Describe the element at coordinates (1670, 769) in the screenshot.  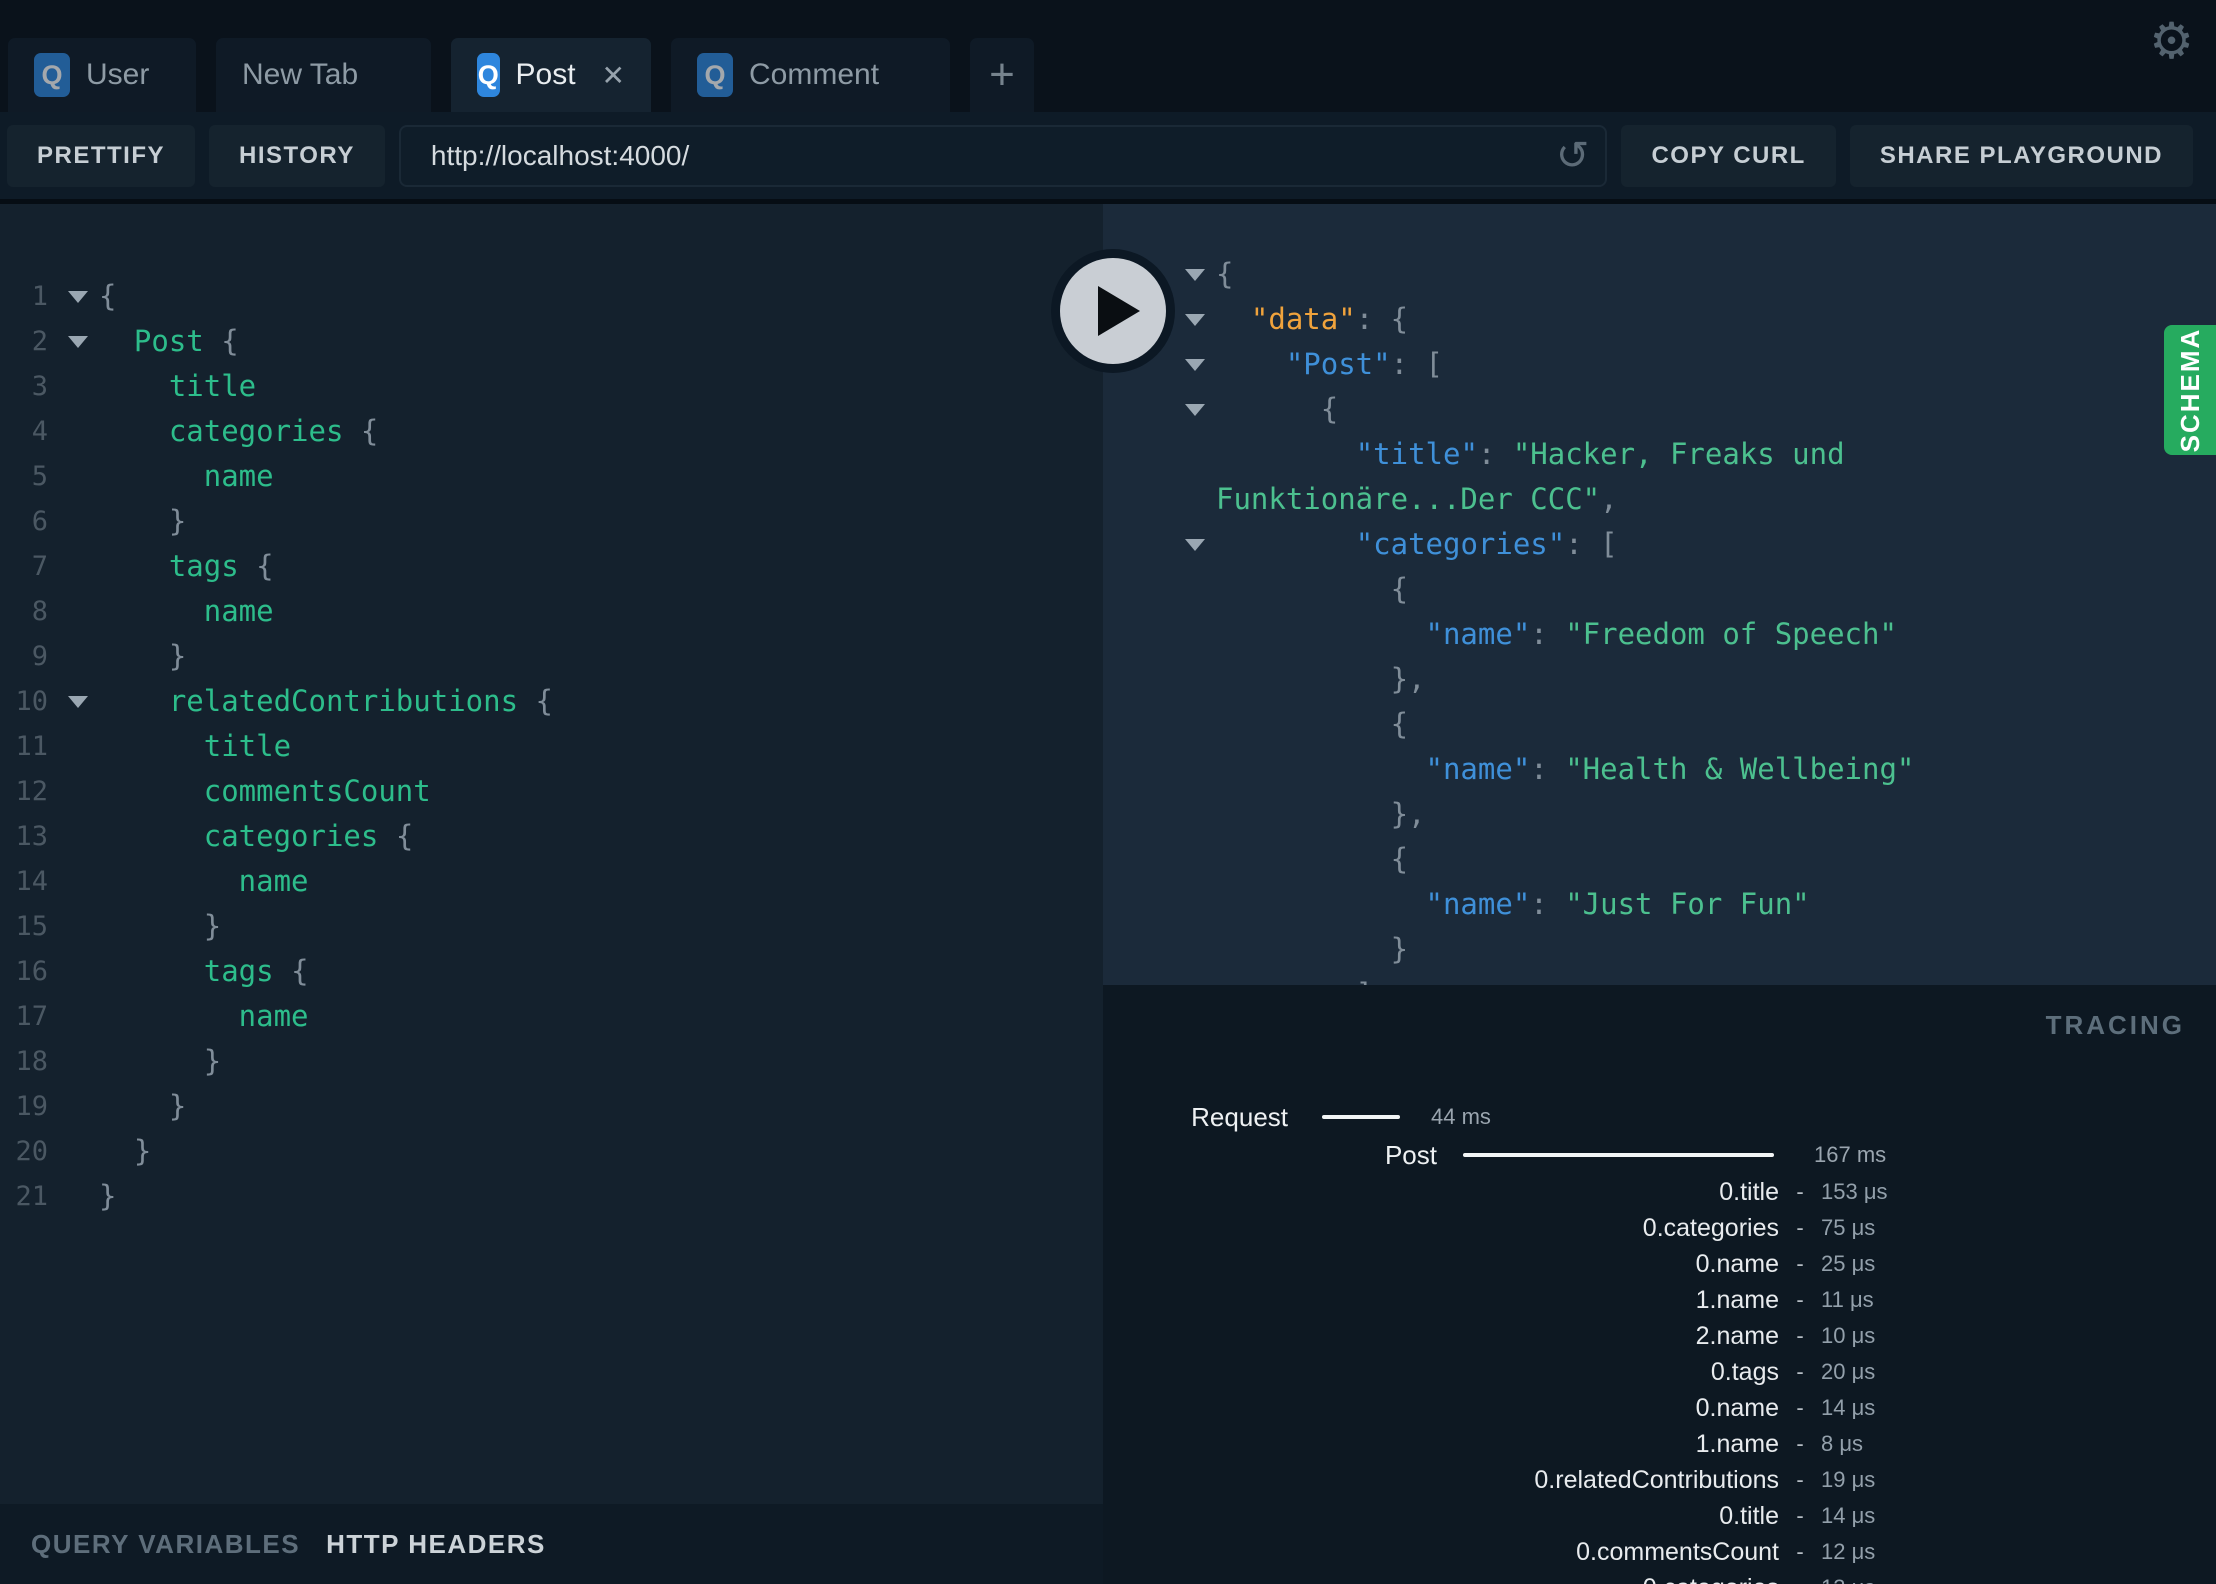
I see `json-line: "name": "Health & Wellbeing"` at that location.